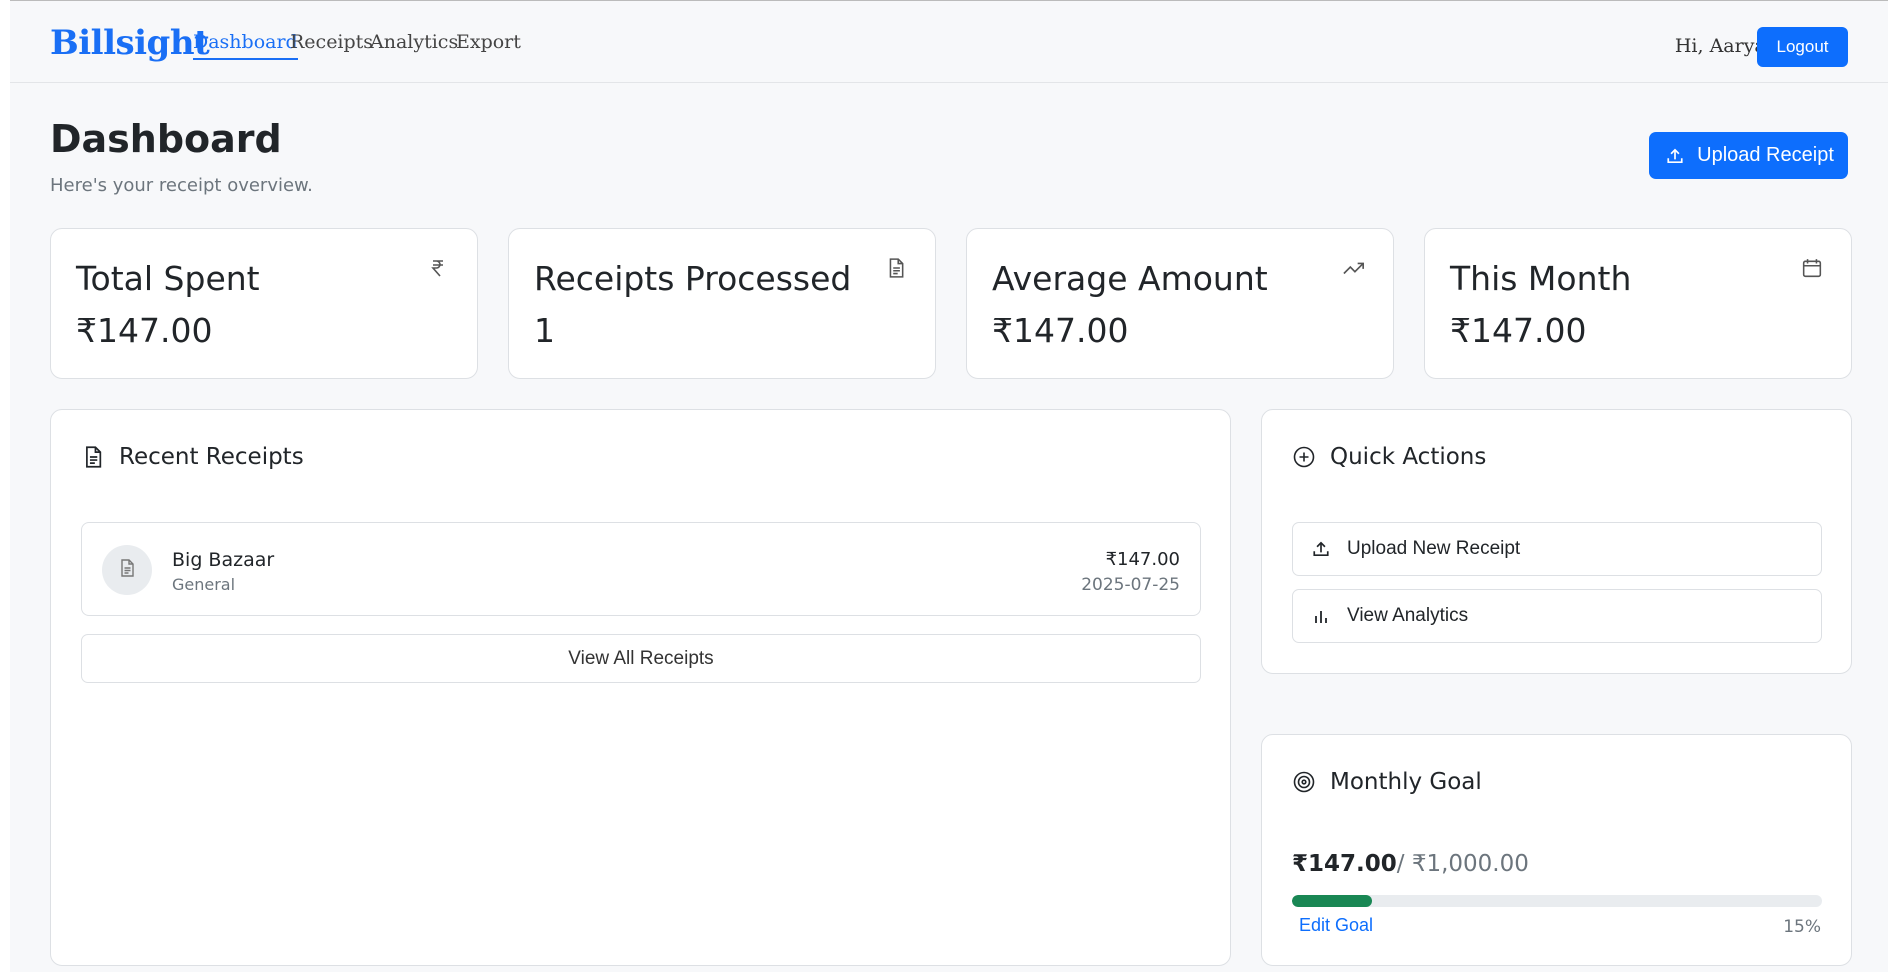  Describe the element at coordinates (1332, 901) in the screenshot. I see `goal-progress-fill` at that location.